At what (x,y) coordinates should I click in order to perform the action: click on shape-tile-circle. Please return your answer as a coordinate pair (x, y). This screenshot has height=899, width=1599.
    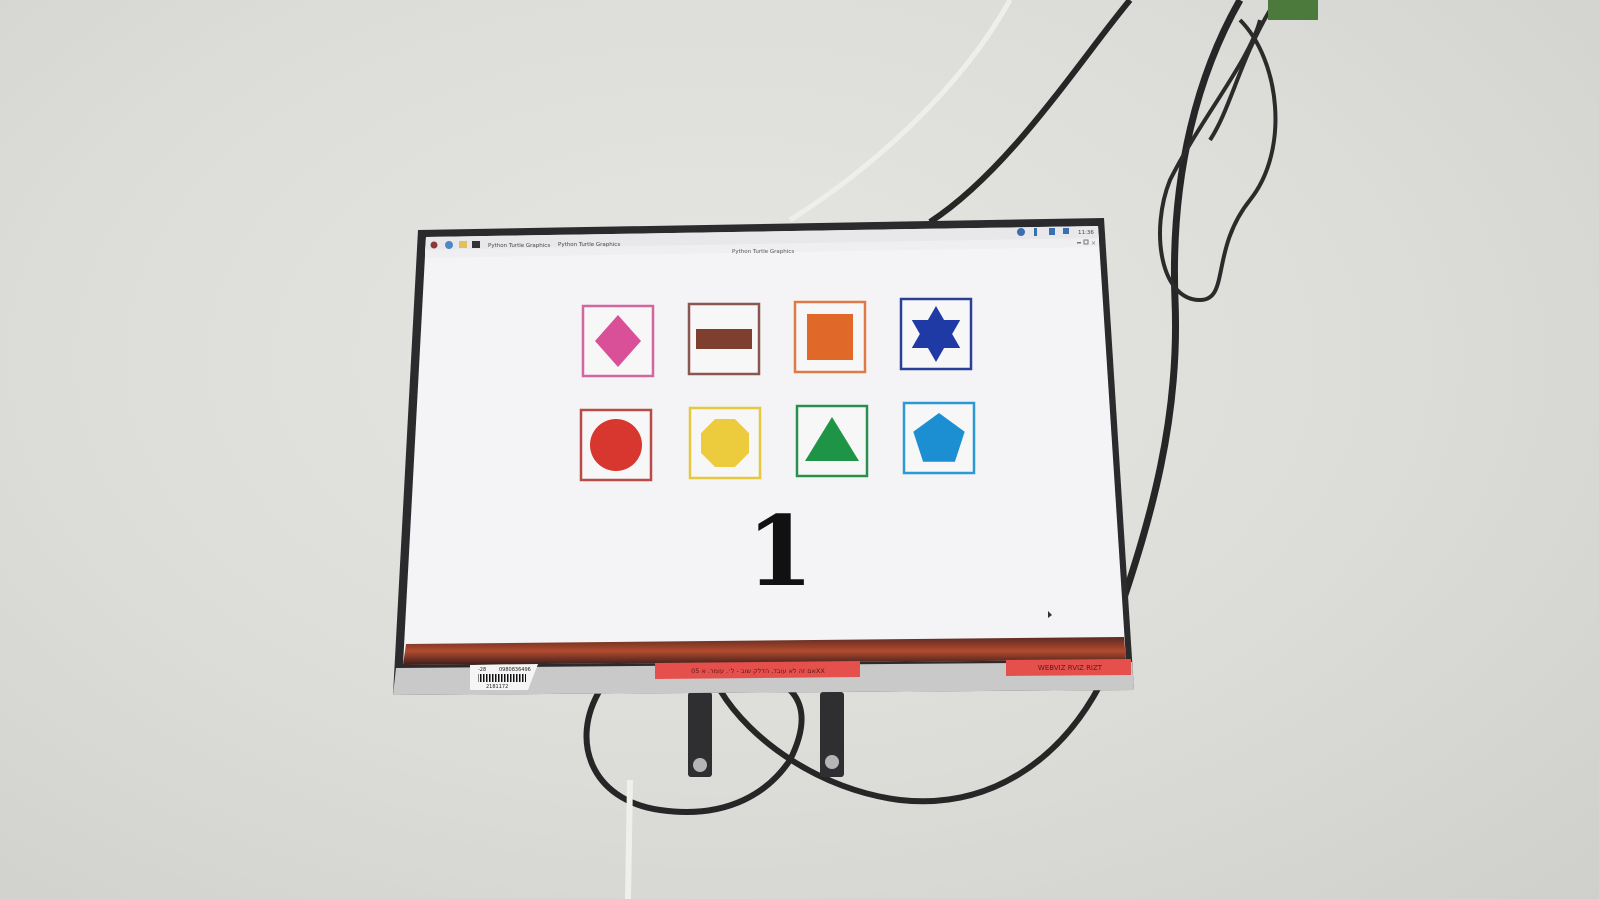
    Looking at the image, I should click on (616, 445).